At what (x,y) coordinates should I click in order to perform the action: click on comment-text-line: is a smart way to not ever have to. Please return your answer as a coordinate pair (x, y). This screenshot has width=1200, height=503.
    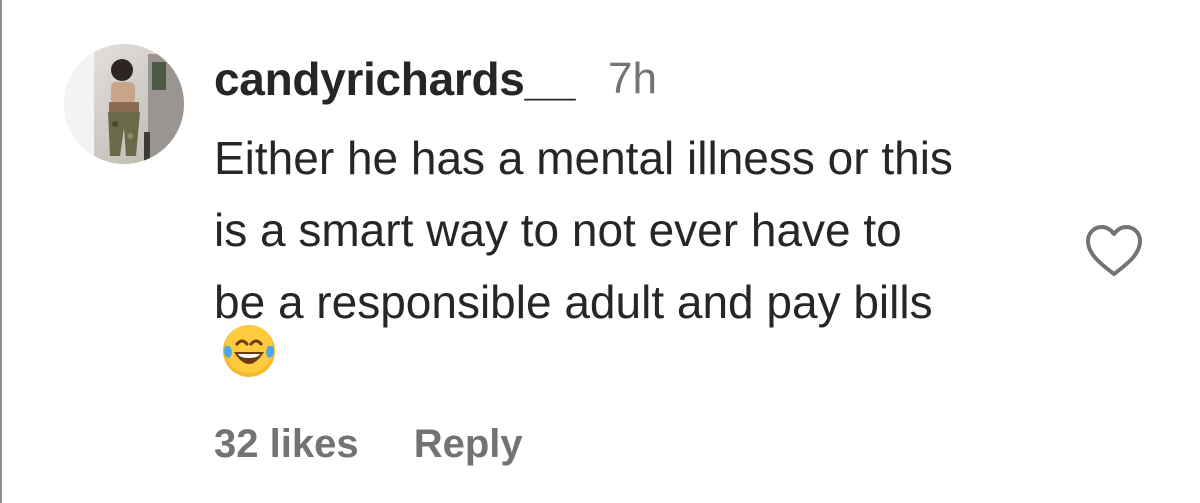
    Looking at the image, I should click on (558, 230).